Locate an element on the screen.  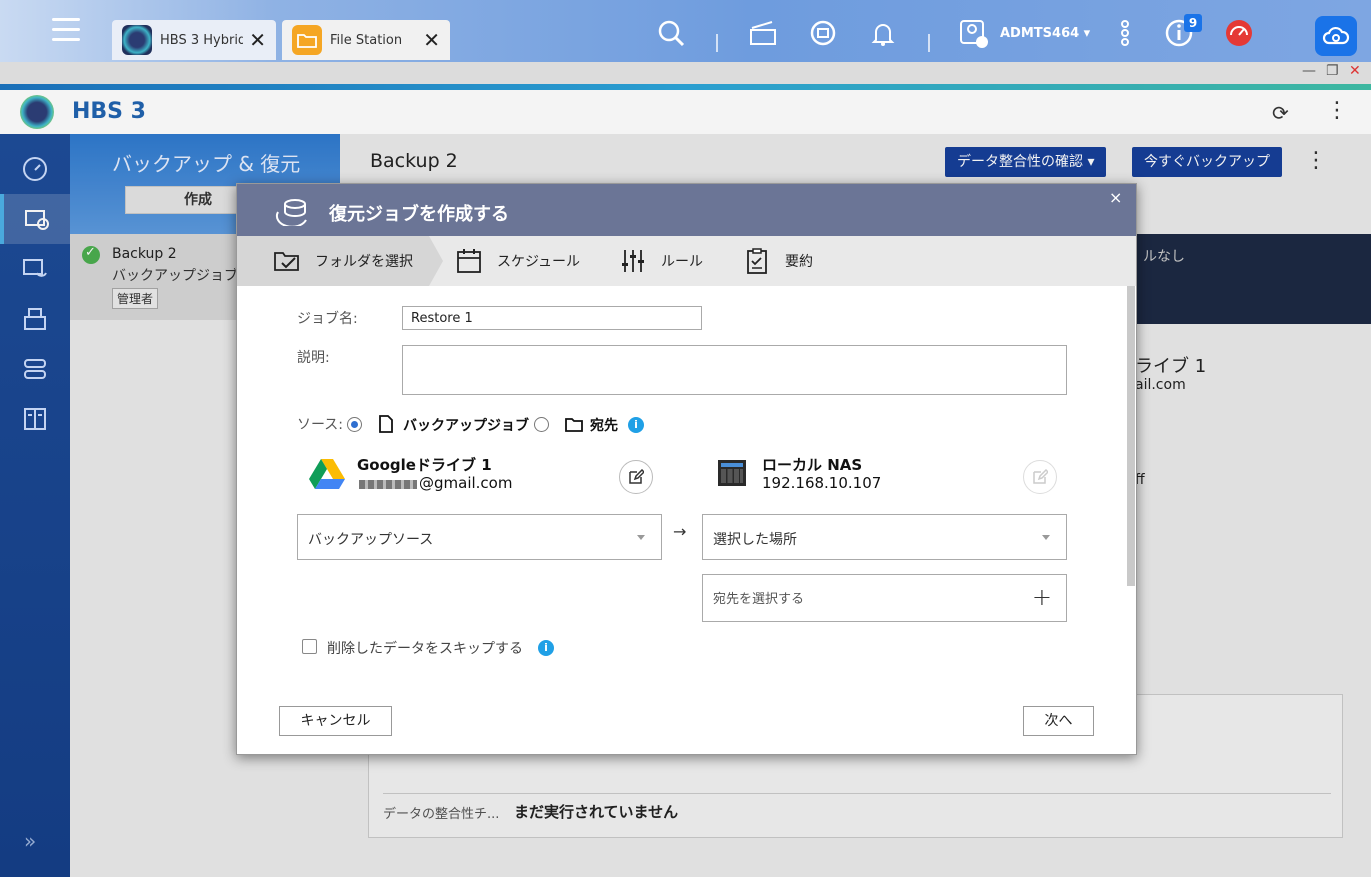
sliders-icon is located at coordinates (633, 261).